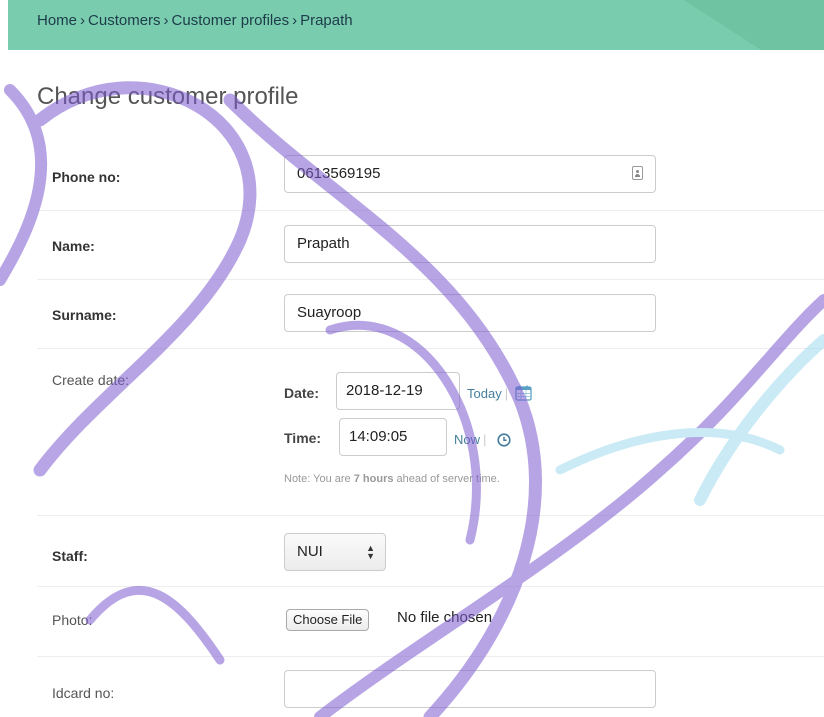  I want to click on form-row-phone: Phone no: 0613569195, so click(430, 176).